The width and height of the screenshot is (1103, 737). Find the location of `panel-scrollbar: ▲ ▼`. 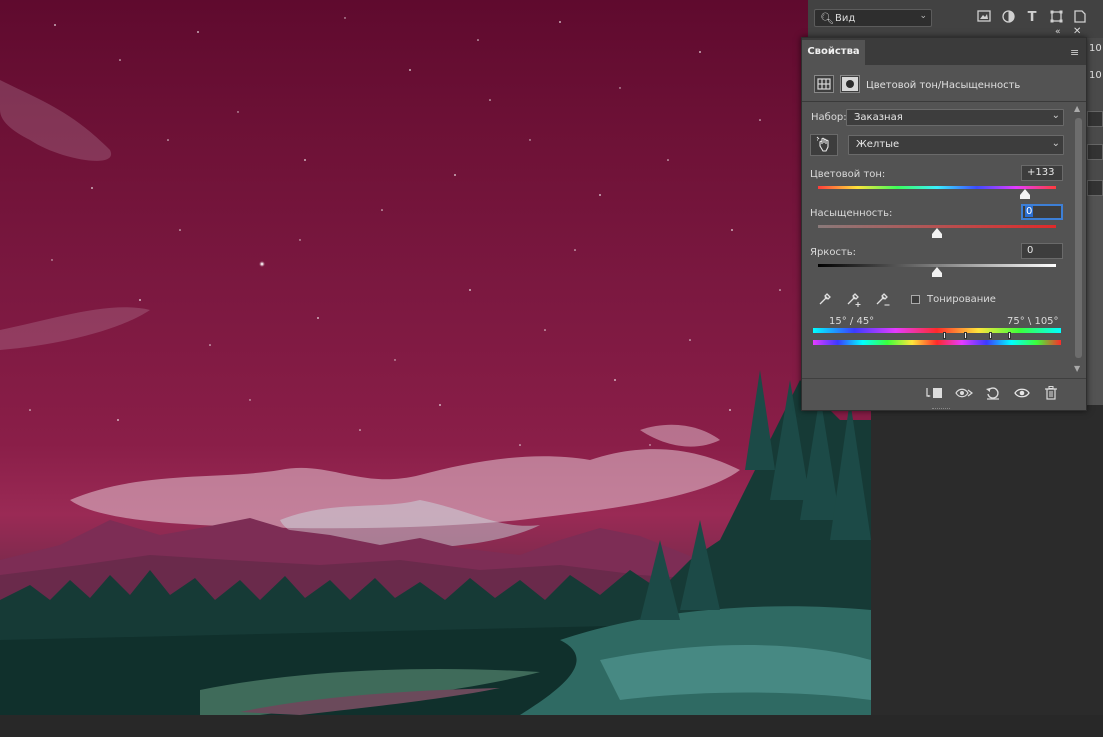

panel-scrollbar: ▲ ▼ is located at coordinates (1078, 240).